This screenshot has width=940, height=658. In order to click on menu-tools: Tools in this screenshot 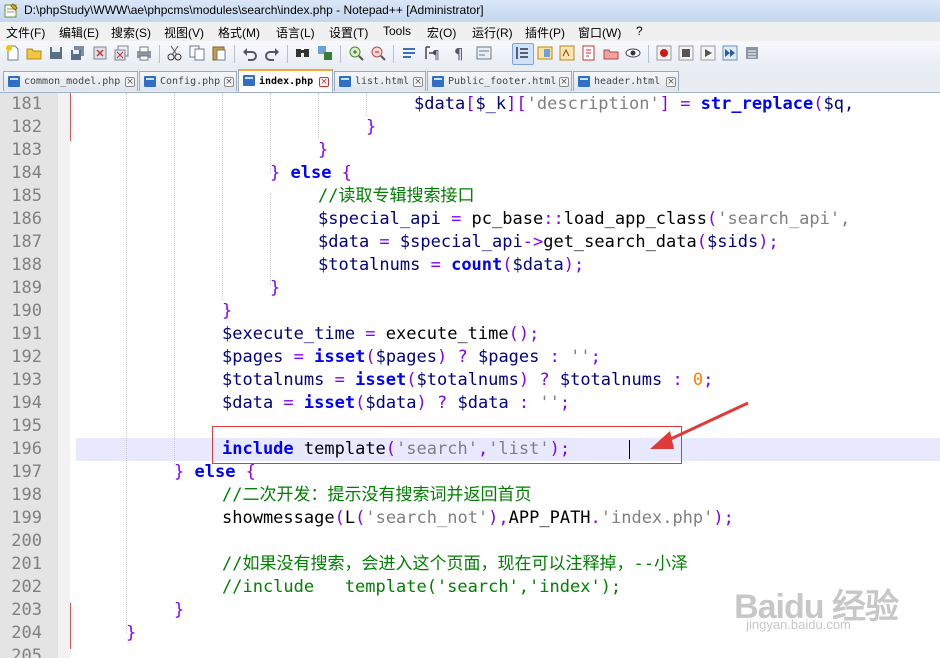, I will do `click(397, 31)`.